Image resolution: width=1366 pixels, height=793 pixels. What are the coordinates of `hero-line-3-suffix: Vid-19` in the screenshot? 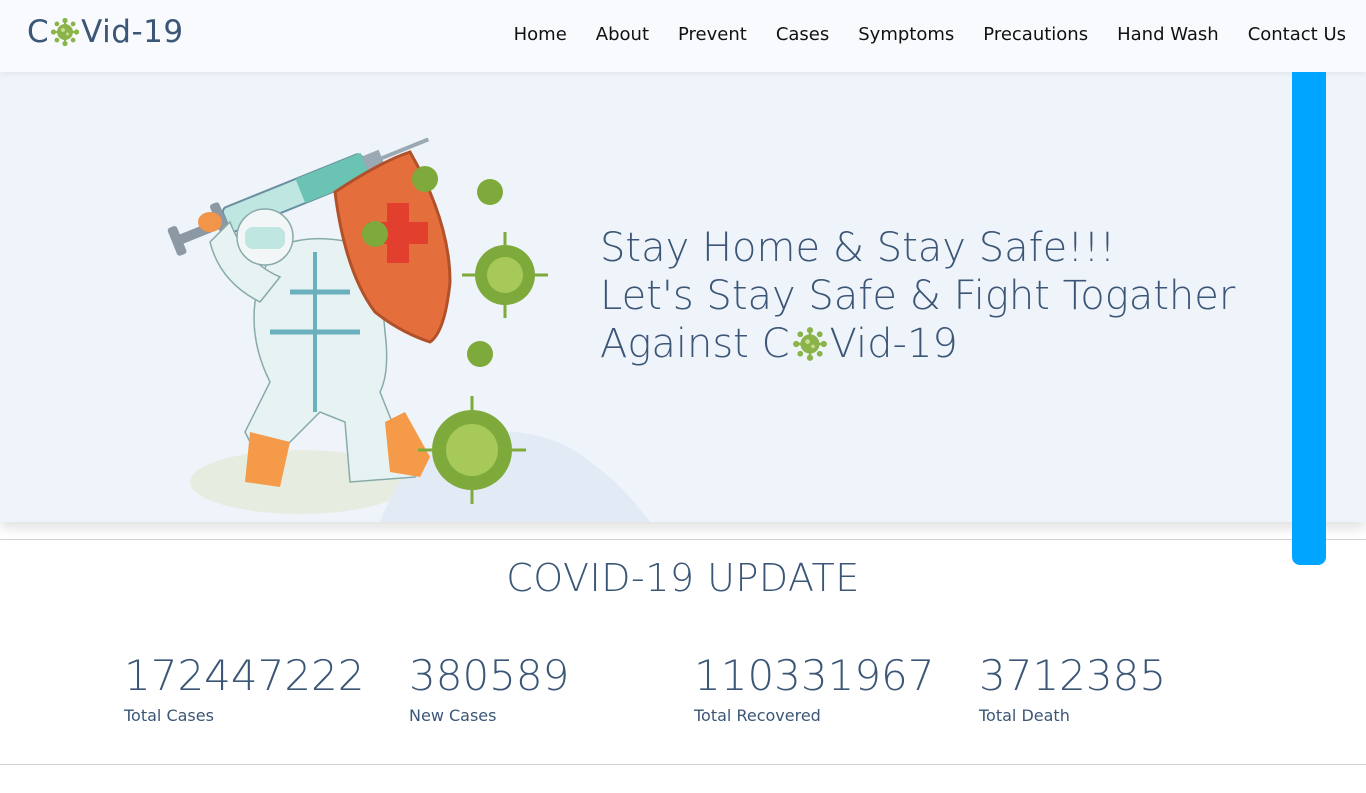 It's located at (893, 344).